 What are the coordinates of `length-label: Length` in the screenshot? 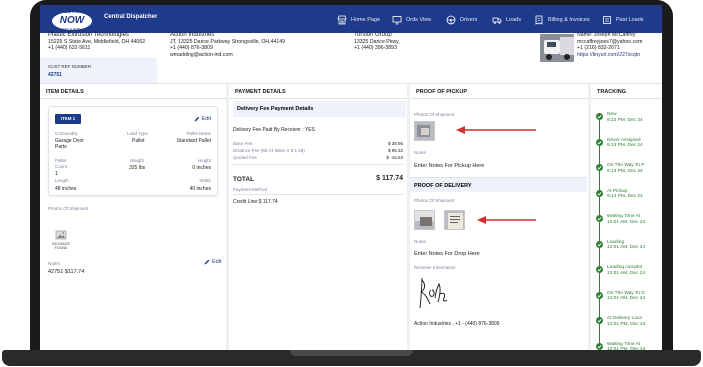 It's located at (62, 180).